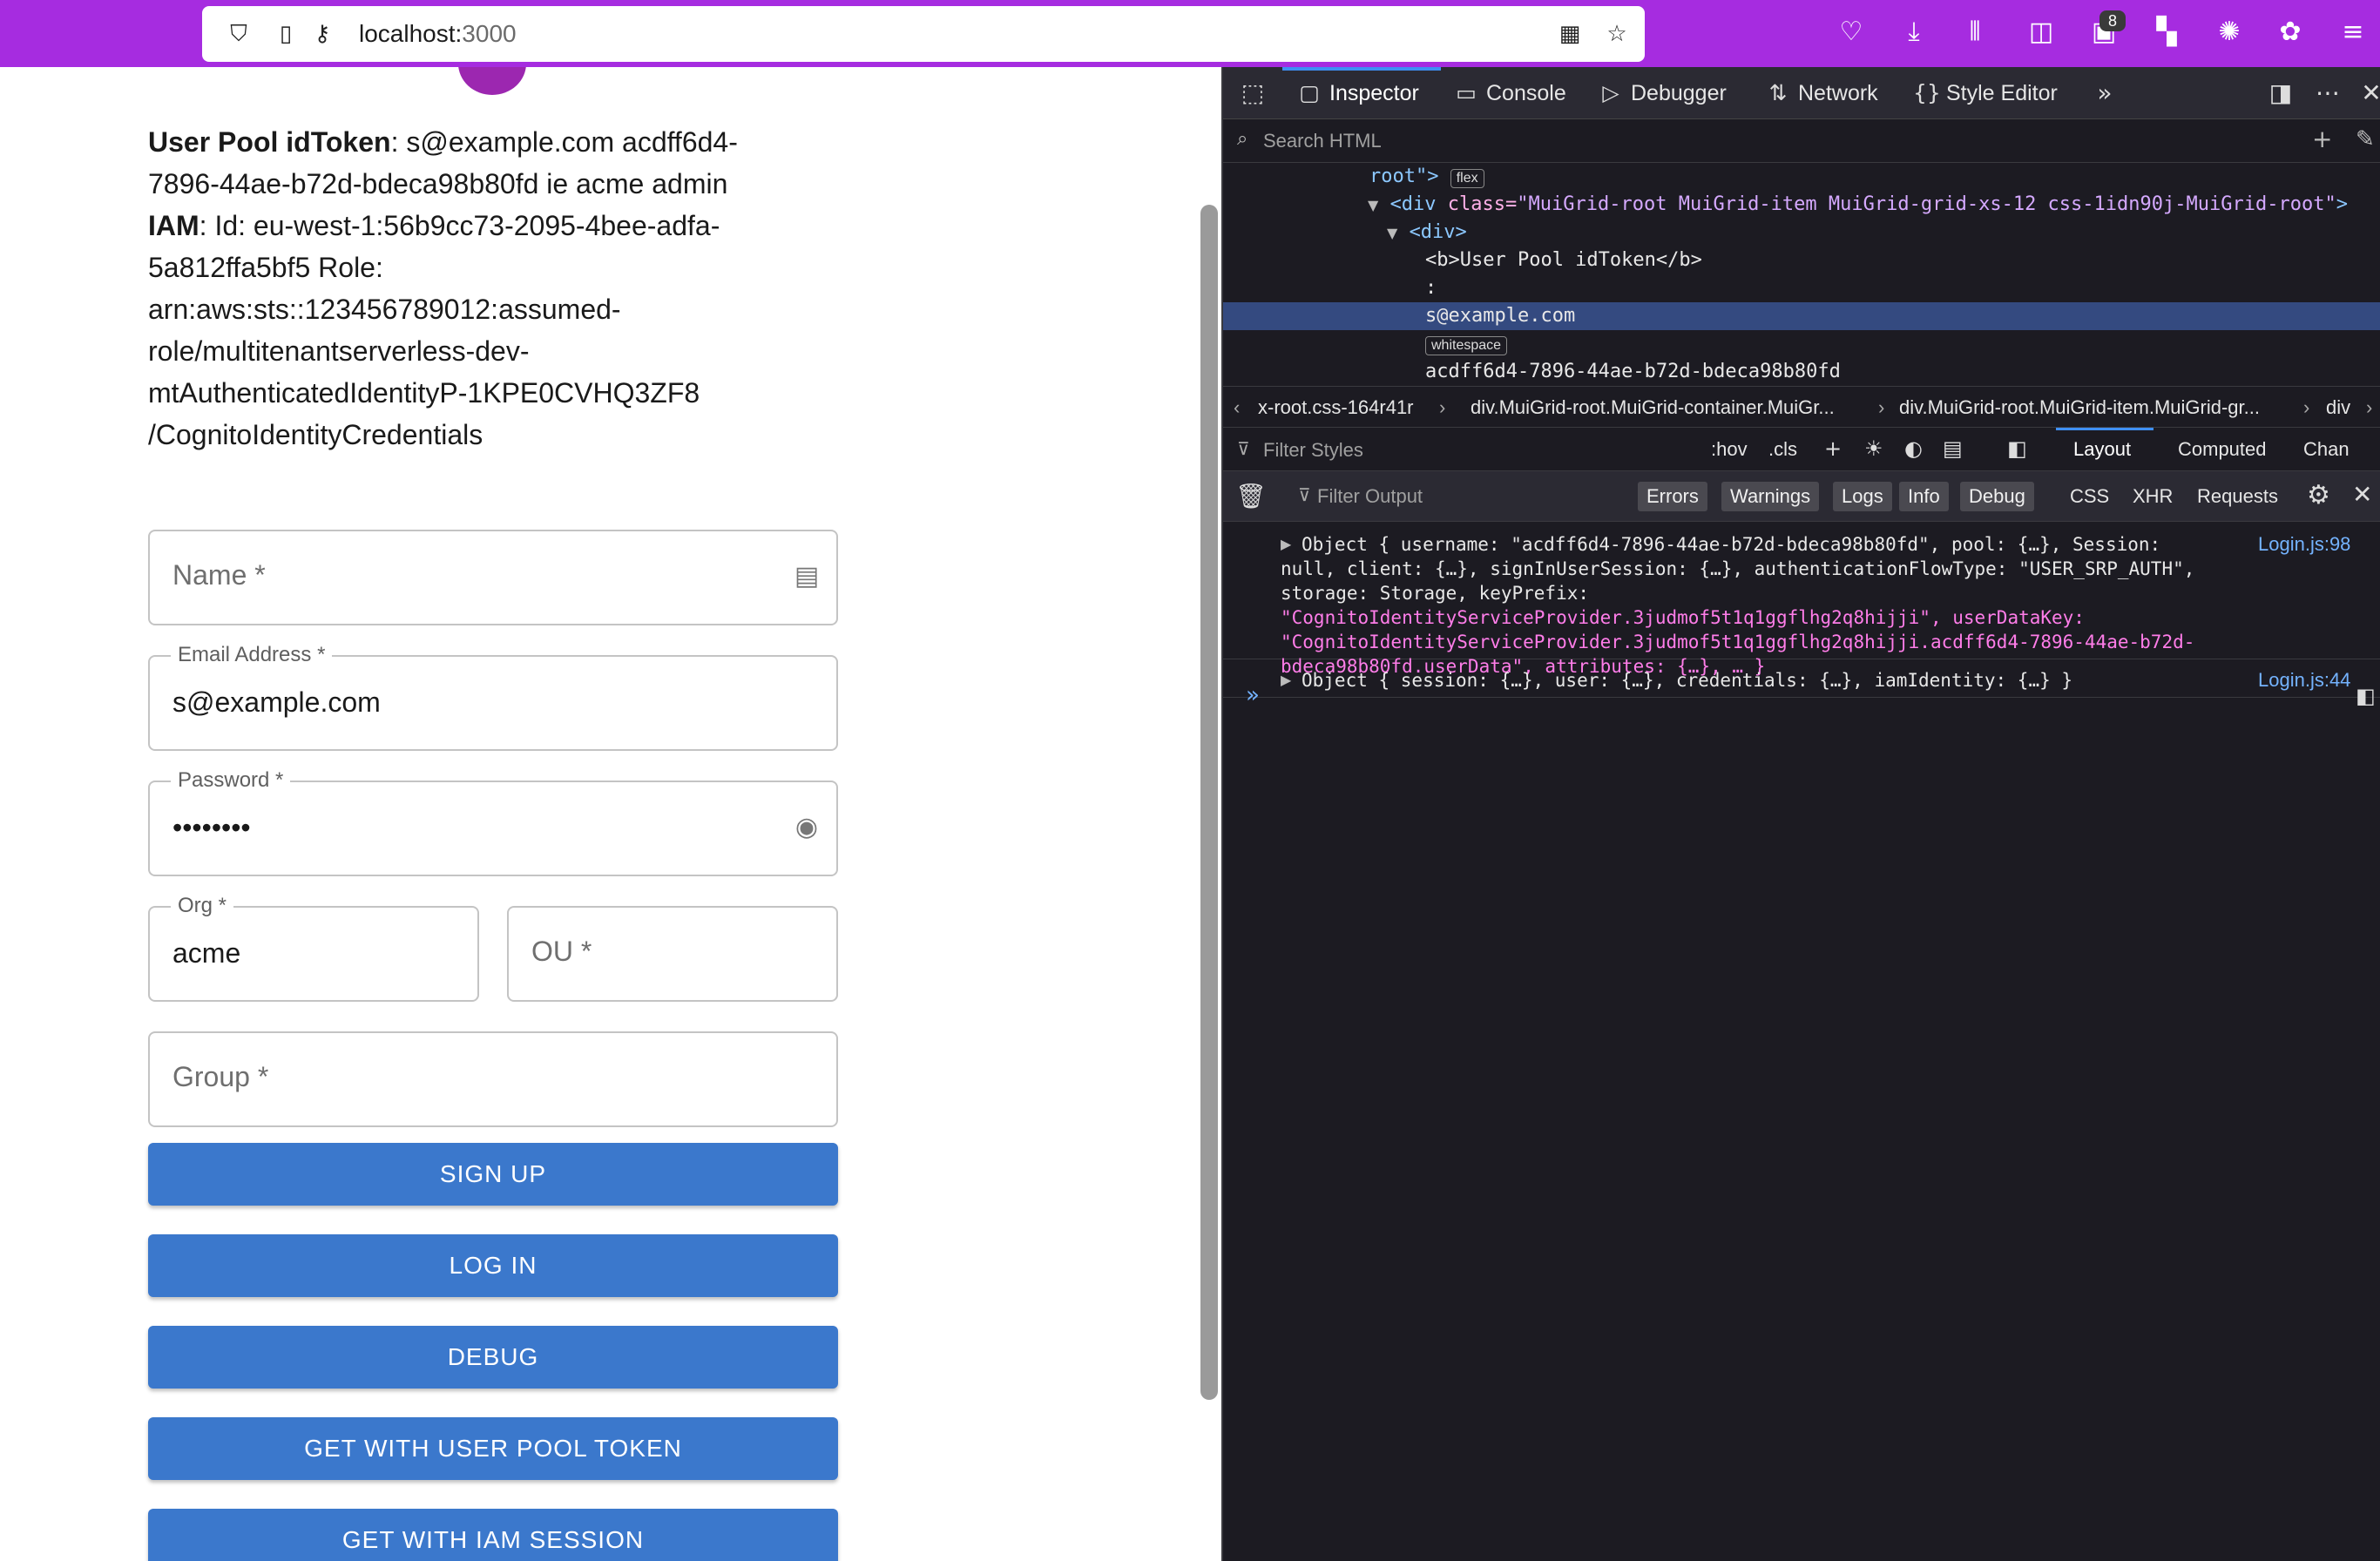  What do you see at coordinates (1770, 496) in the screenshot?
I see `filter-warnings-button: Warnings` at bounding box center [1770, 496].